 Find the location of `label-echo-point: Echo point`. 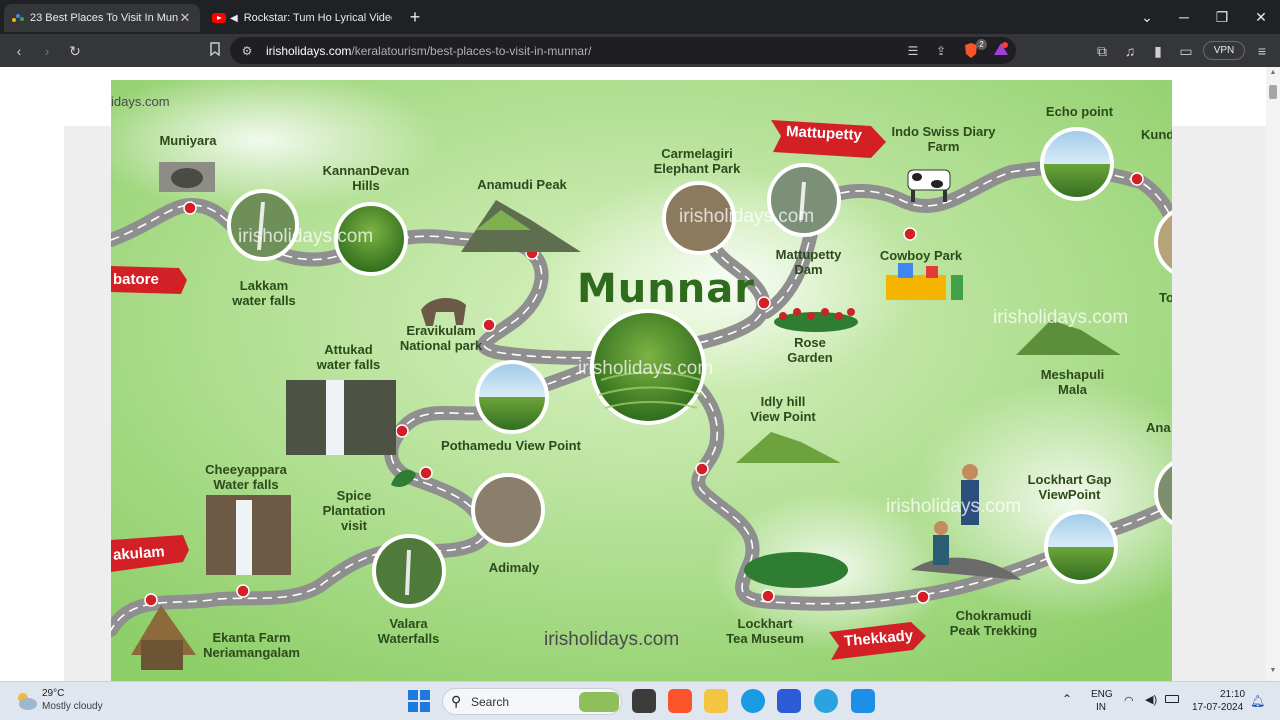

label-echo-point: Echo point is located at coordinates (1079, 111).